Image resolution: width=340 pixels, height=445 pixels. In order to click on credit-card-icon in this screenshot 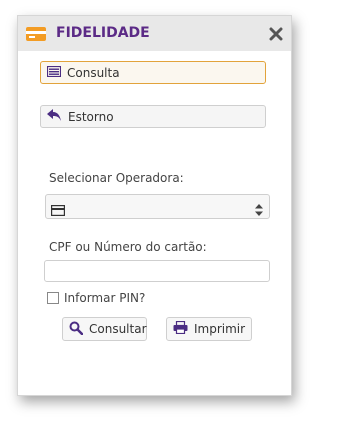, I will do `click(36, 34)`.